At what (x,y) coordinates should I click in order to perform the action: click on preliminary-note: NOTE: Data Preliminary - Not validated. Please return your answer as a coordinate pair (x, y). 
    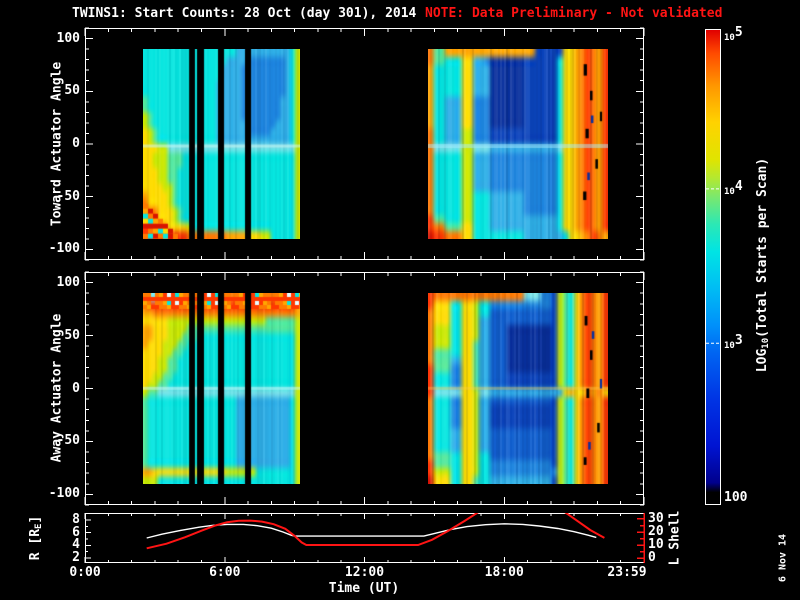
    Looking at the image, I should click on (574, 13).